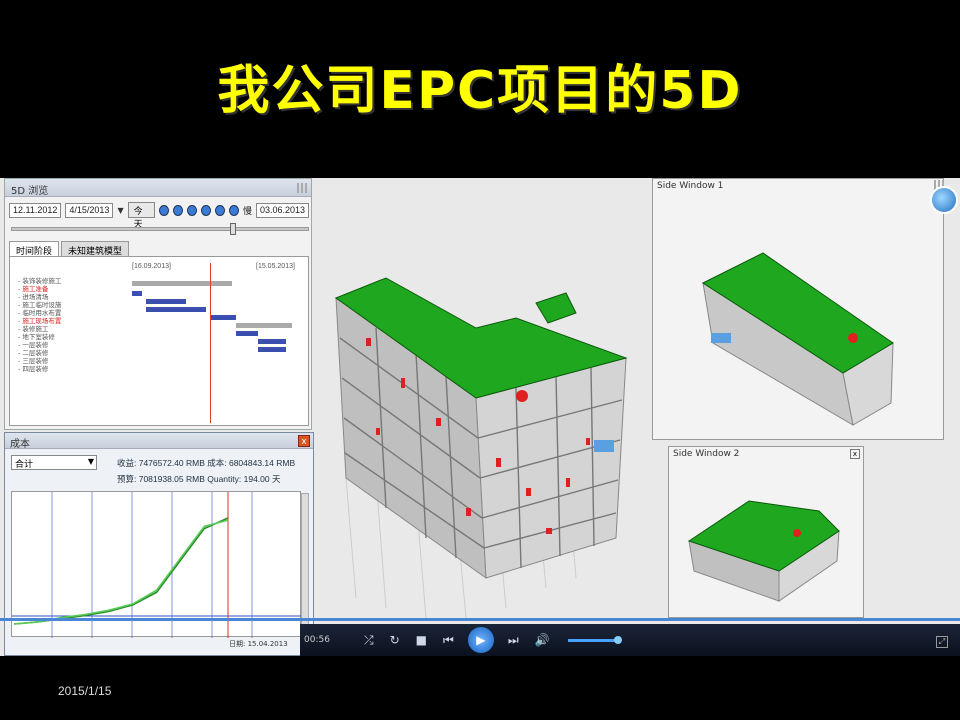 Image resolution: width=960 pixels, height=720 pixels. I want to click on next-frame-icon, so click(220, 210).